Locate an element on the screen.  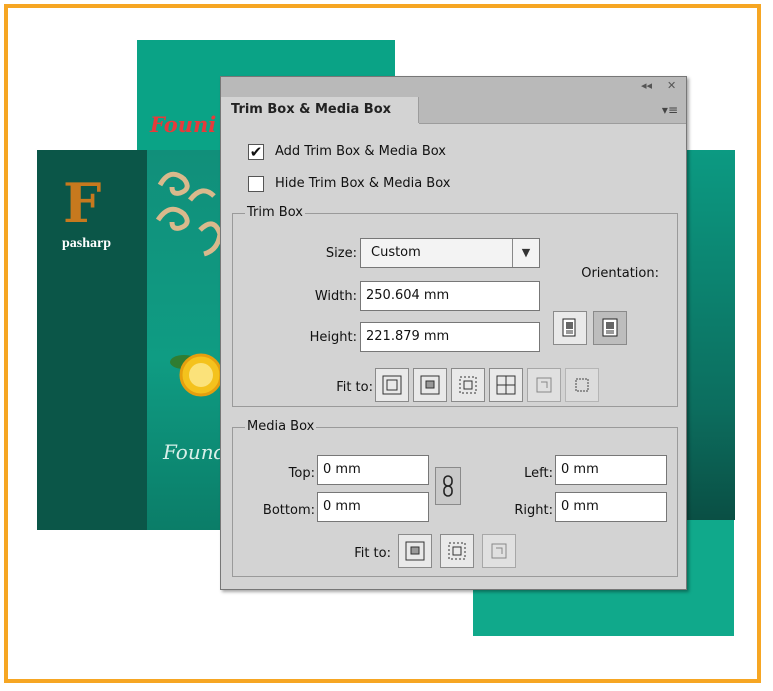
trim-fit-to-label: Fit to: is located at coordinates (354, 387).